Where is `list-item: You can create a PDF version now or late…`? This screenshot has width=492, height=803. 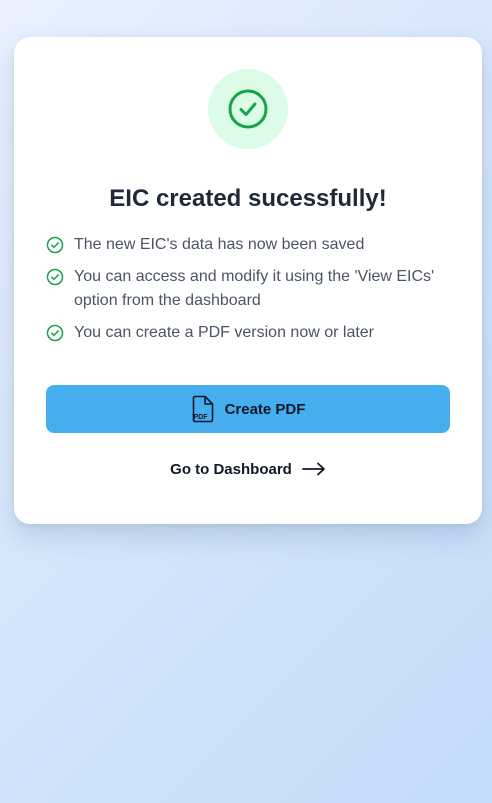
list-item: You can create a PDF version now or late… is located at coordinates (246, 333).